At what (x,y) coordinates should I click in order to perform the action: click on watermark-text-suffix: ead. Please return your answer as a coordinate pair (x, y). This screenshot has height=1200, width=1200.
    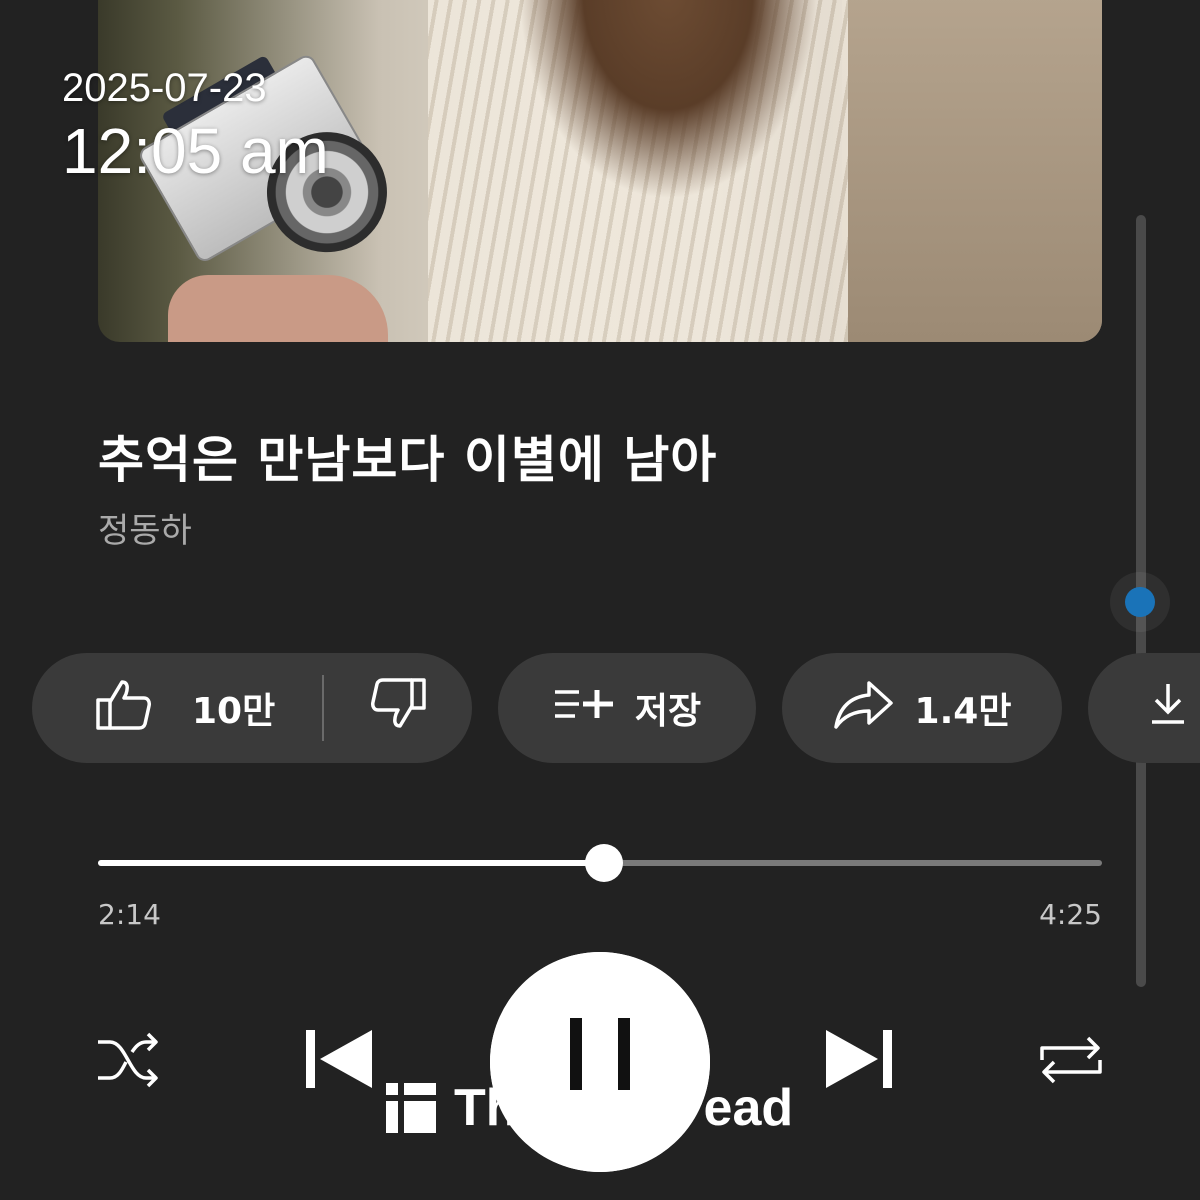
    Looking at the image, I should click on (748, 1108).